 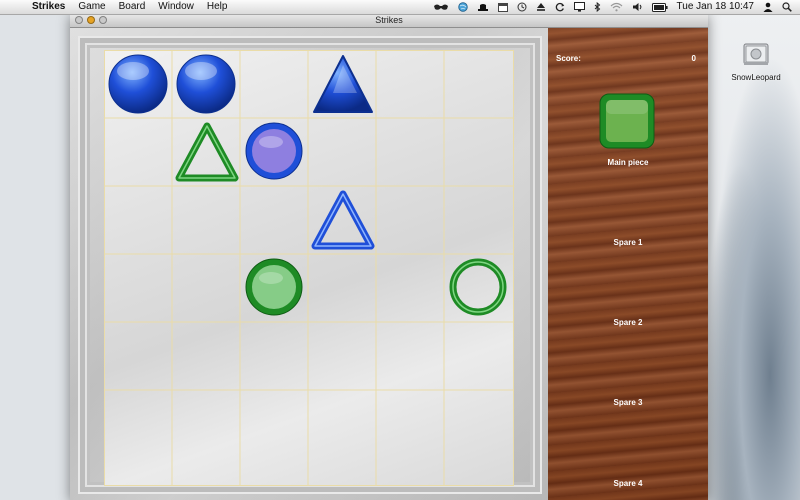 I want to click on desktop-drive-label: SnowLeopard, so click(x=756, y=77).